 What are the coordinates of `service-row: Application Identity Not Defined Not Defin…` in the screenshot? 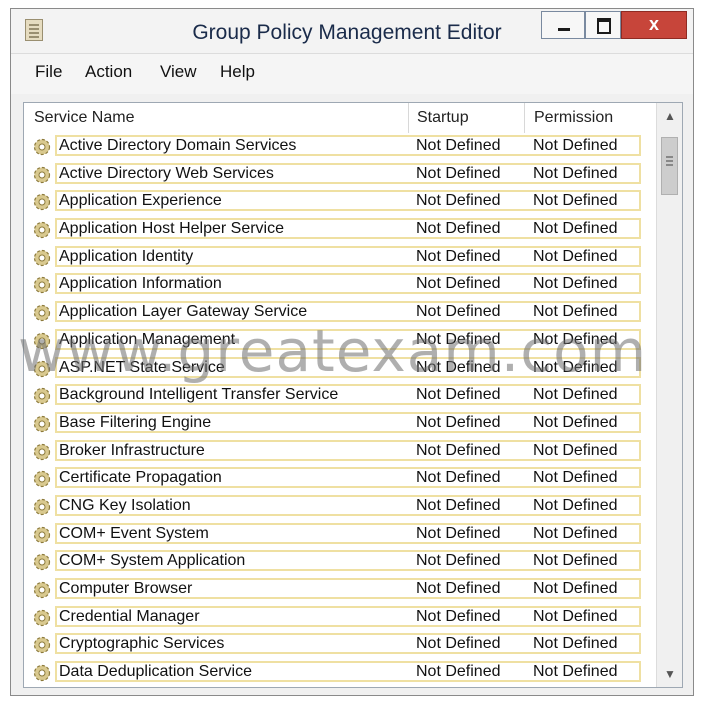 It's located at (338, 258).